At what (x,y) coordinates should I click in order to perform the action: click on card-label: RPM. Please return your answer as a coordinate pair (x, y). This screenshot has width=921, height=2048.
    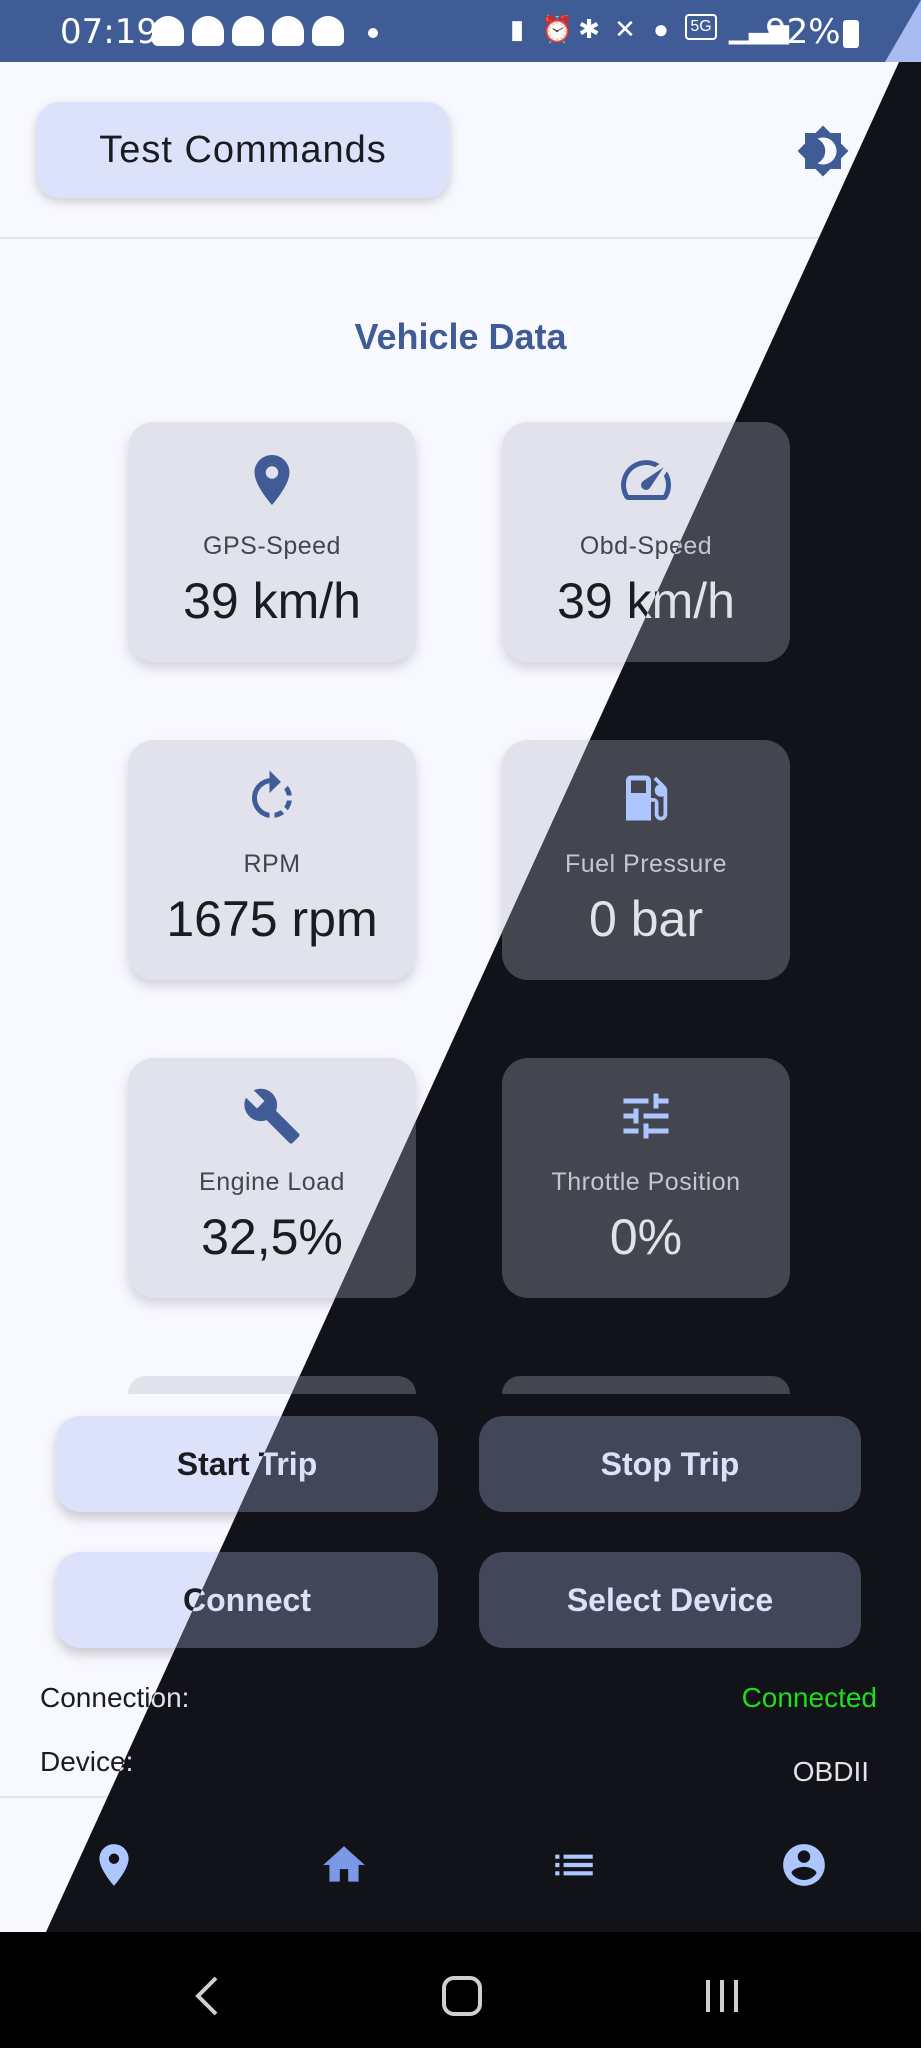
    Looking at the image, I should click on (272, 864).